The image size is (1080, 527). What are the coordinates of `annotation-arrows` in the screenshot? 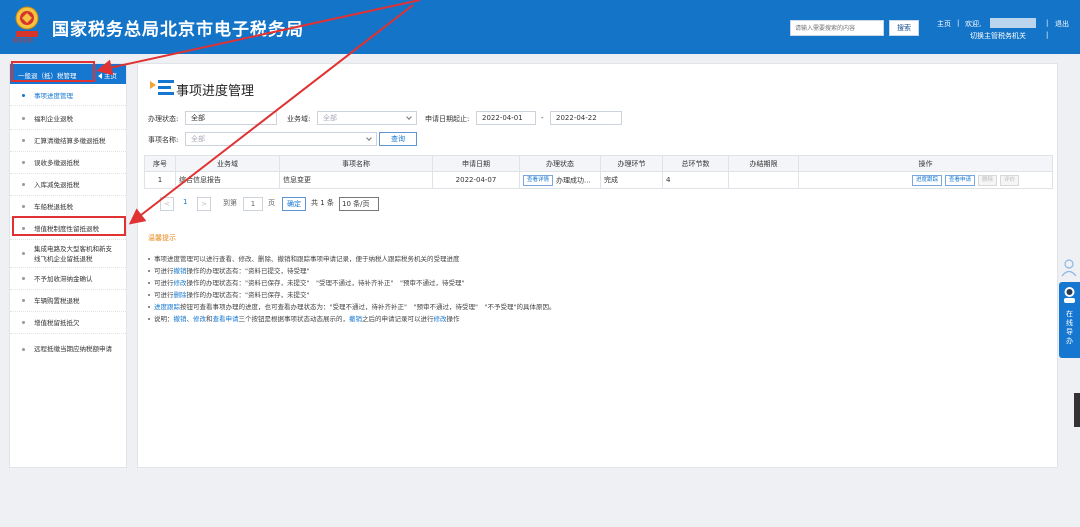 It's located at (258, 112).